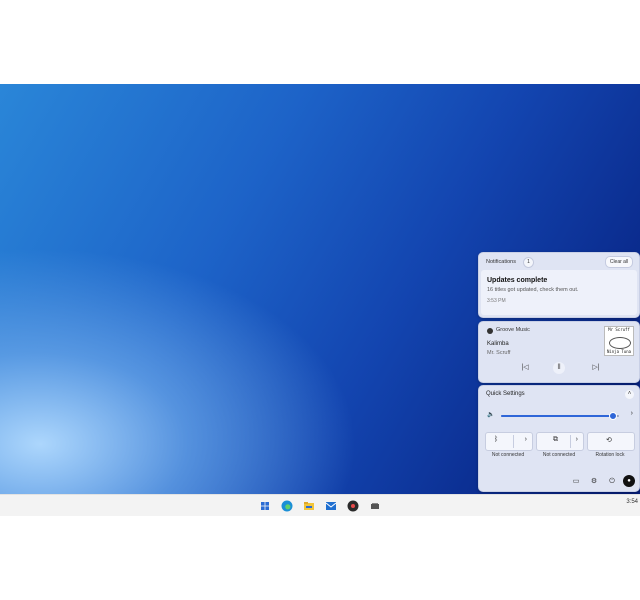 The image size is (640, 600). Describe the element at coordinates (610, 455) in the screenshot. I see `rotation-lock-tile-label: Rotation lock` at that location.